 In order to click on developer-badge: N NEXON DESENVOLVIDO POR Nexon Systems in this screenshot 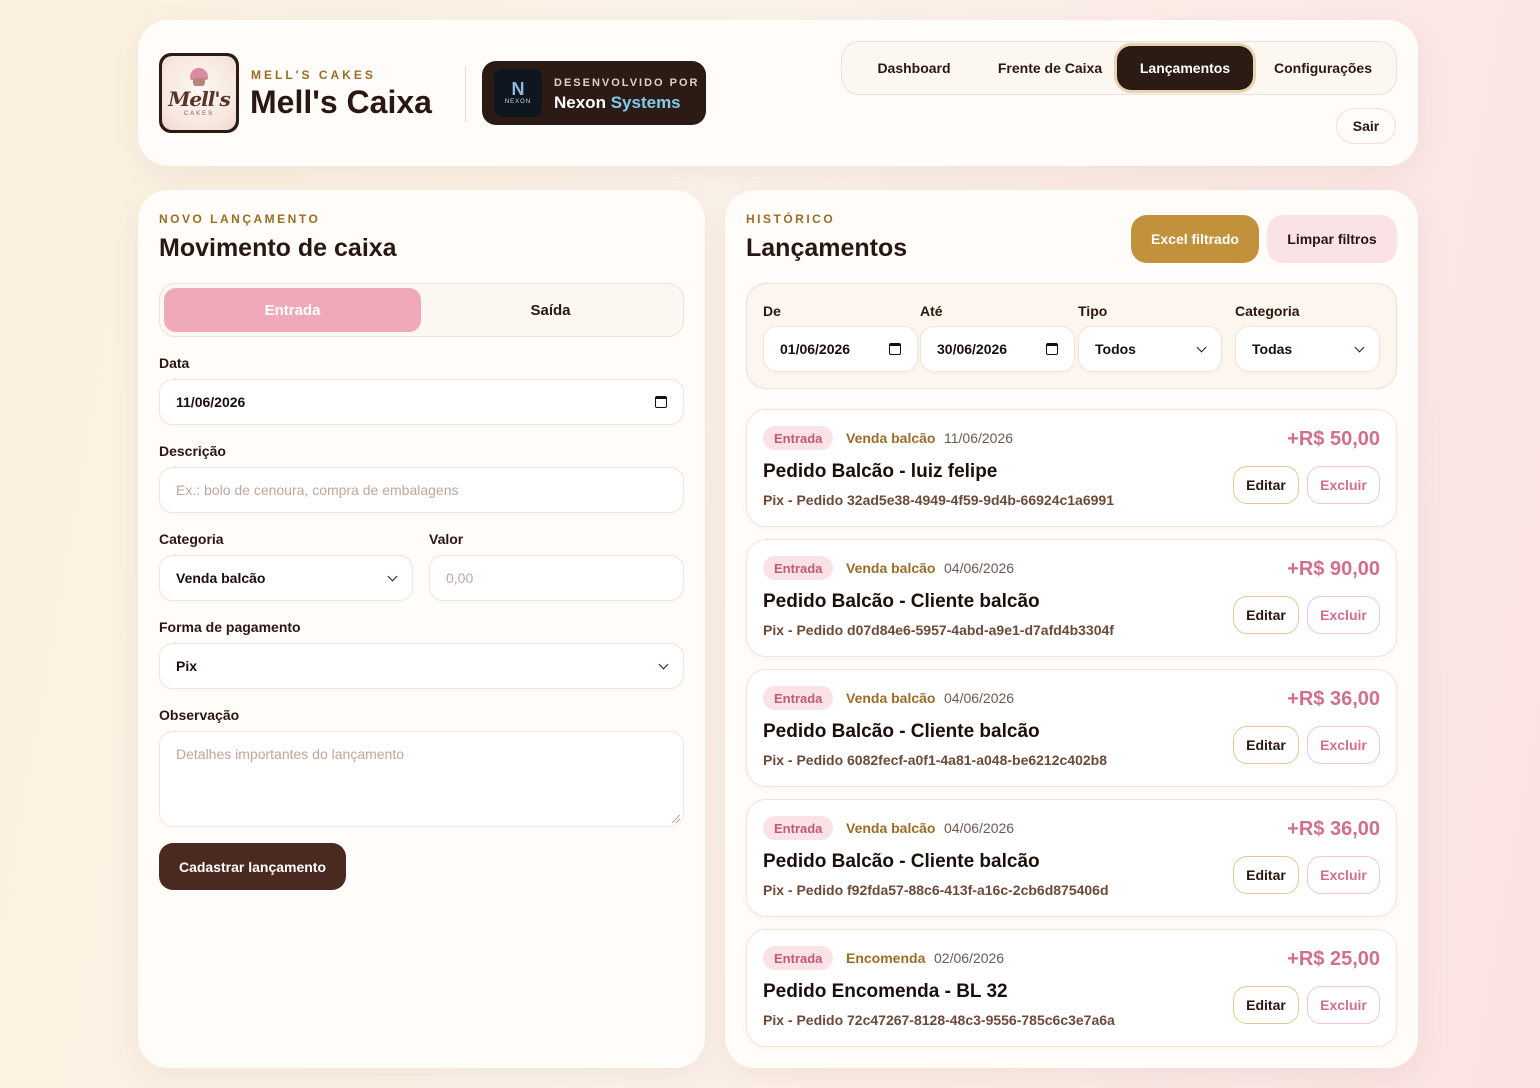, I will do `click(594, 93)`.